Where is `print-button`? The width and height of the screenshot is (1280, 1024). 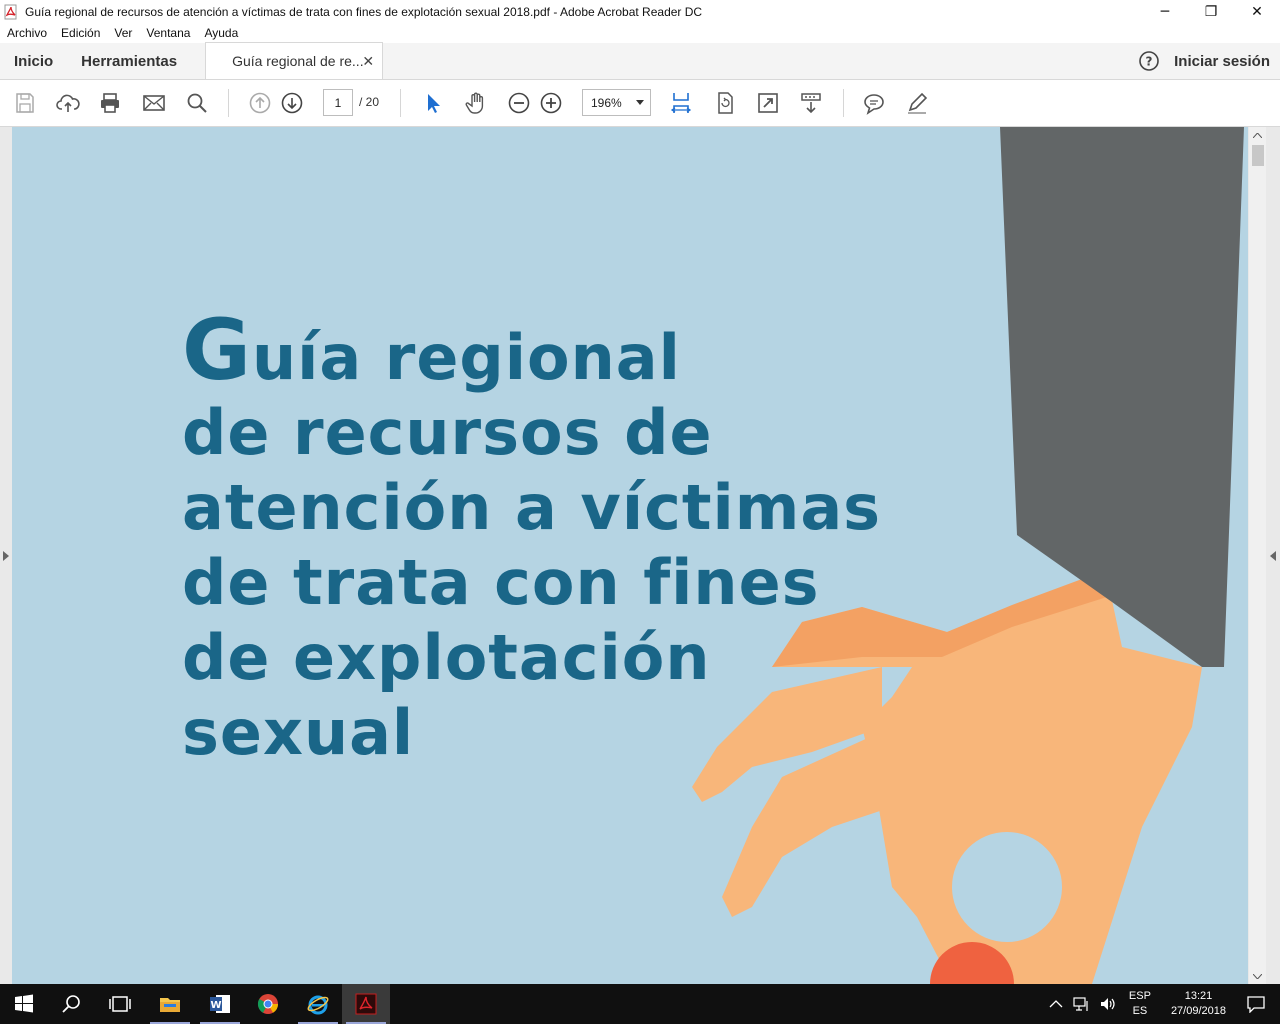
print-button is located at coordinates (110, 103).